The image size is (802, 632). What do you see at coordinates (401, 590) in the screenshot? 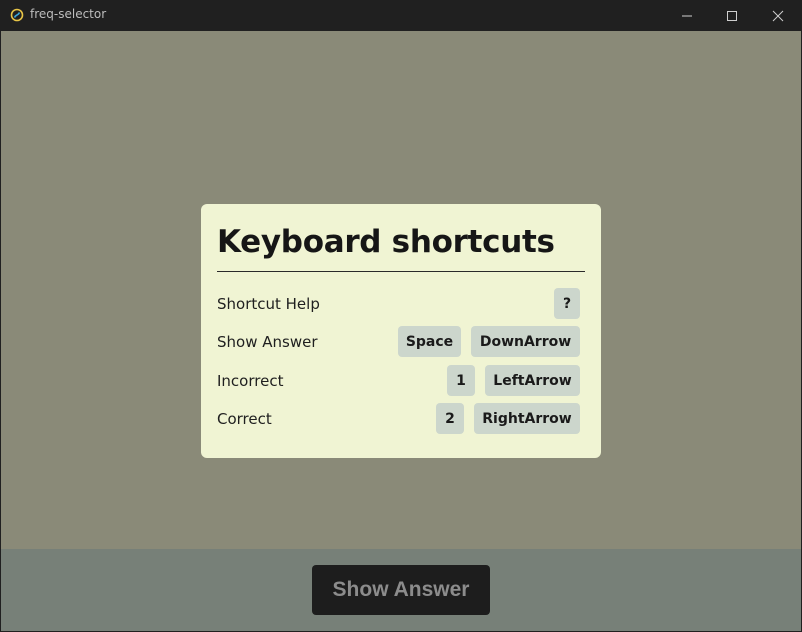
I see `show-answer-button: Show Answer` at bounding box center [401, 590].